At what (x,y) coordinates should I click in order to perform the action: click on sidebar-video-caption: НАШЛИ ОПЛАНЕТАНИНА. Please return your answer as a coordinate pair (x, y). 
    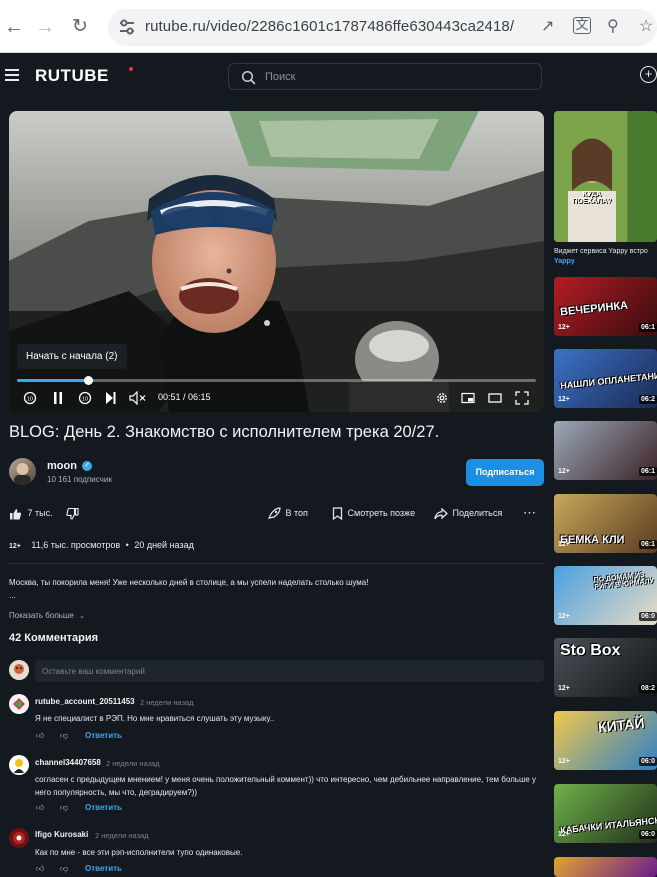
    Looking at the image, I should click on (608, 380).